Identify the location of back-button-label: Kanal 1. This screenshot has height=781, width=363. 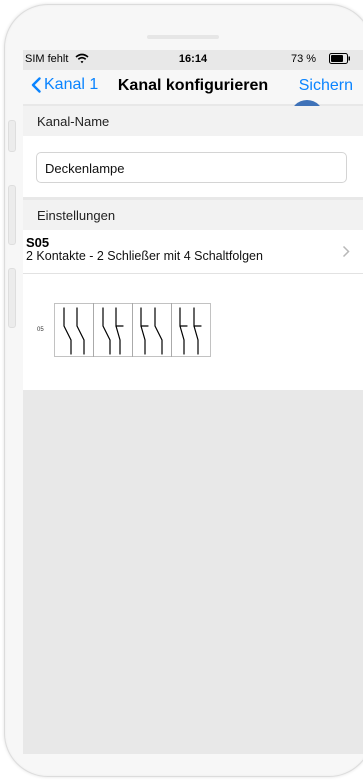
(71, 84).